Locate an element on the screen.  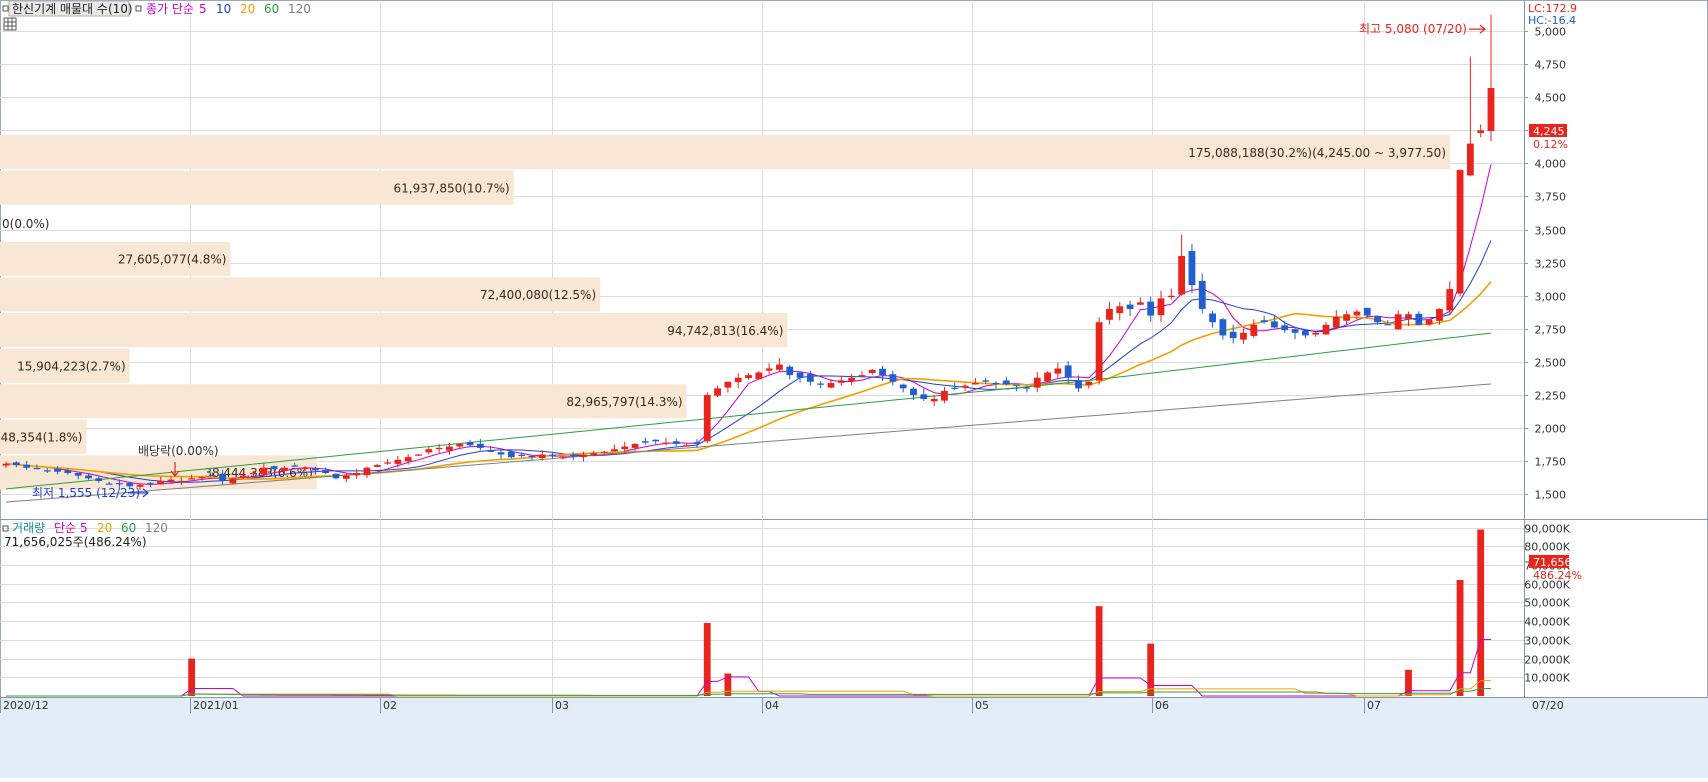
profile-label: 94,742,813(16.4%) is located at coordinates (725, 331).